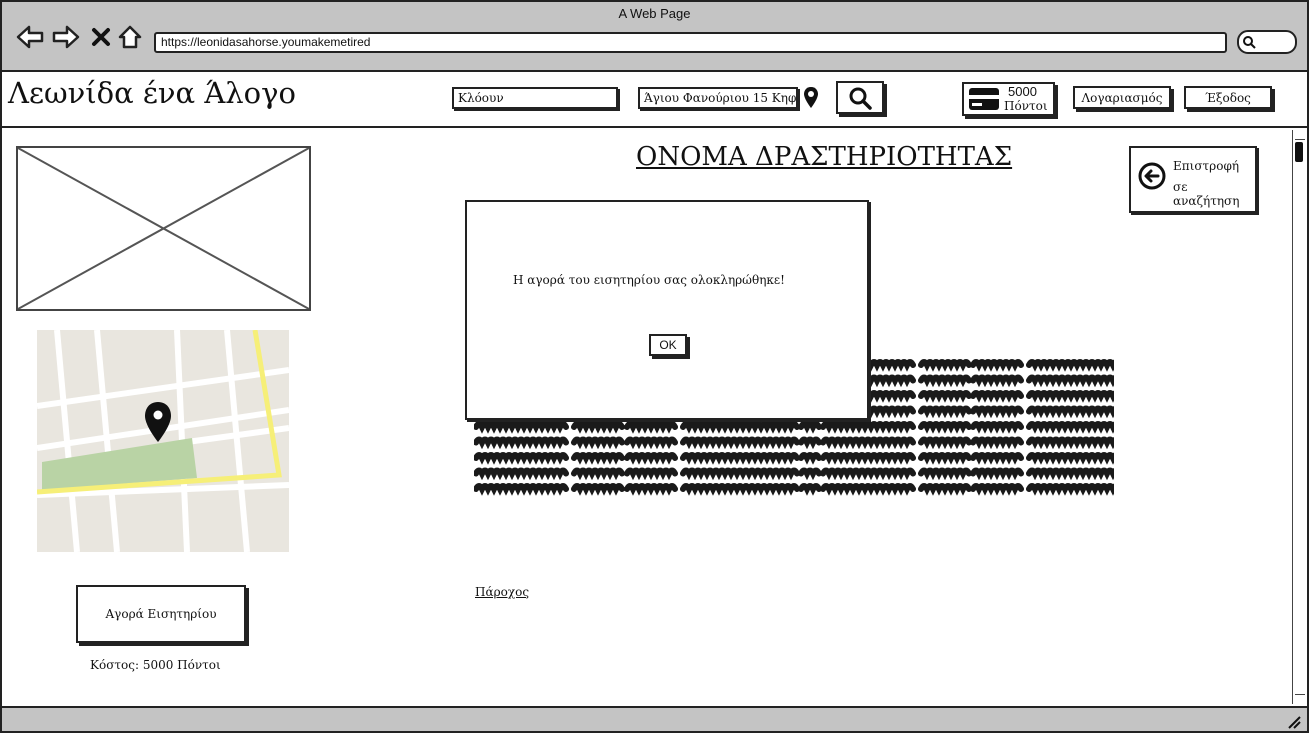 The height and width of the screenshot is (733, 1309). Describe the element at coordinates (163, 228) in the screenshot. I see `activity-image-placeholder` at that location.